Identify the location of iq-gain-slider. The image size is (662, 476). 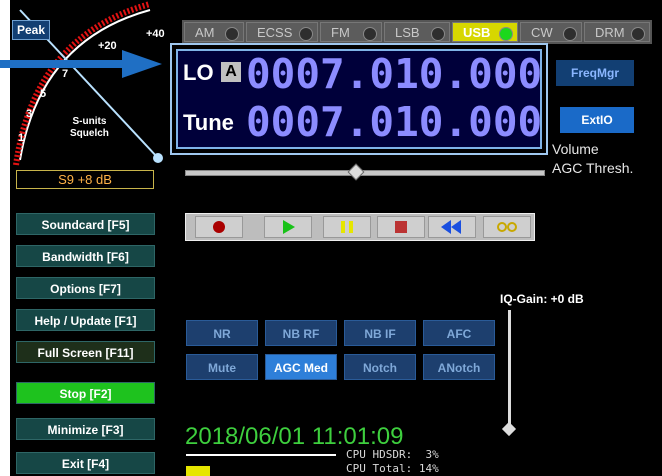
(509, 370).